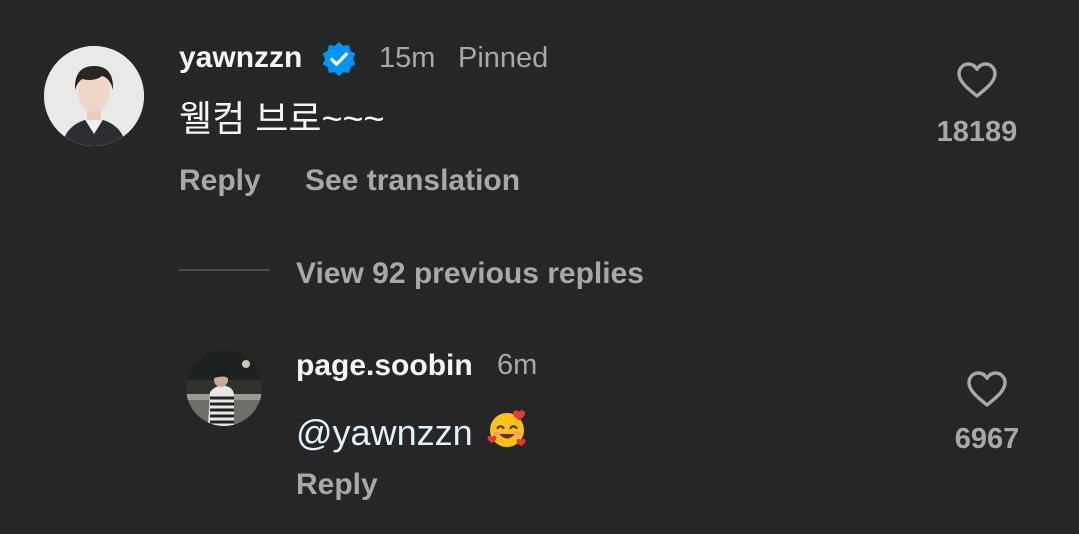 Image resolution: width=1079 pixels, height=534 pixels. What do you see at coordinates (412, 181) in the screenshot?
I see `see-translation-button: See translation` at bounding box center [412, 181].